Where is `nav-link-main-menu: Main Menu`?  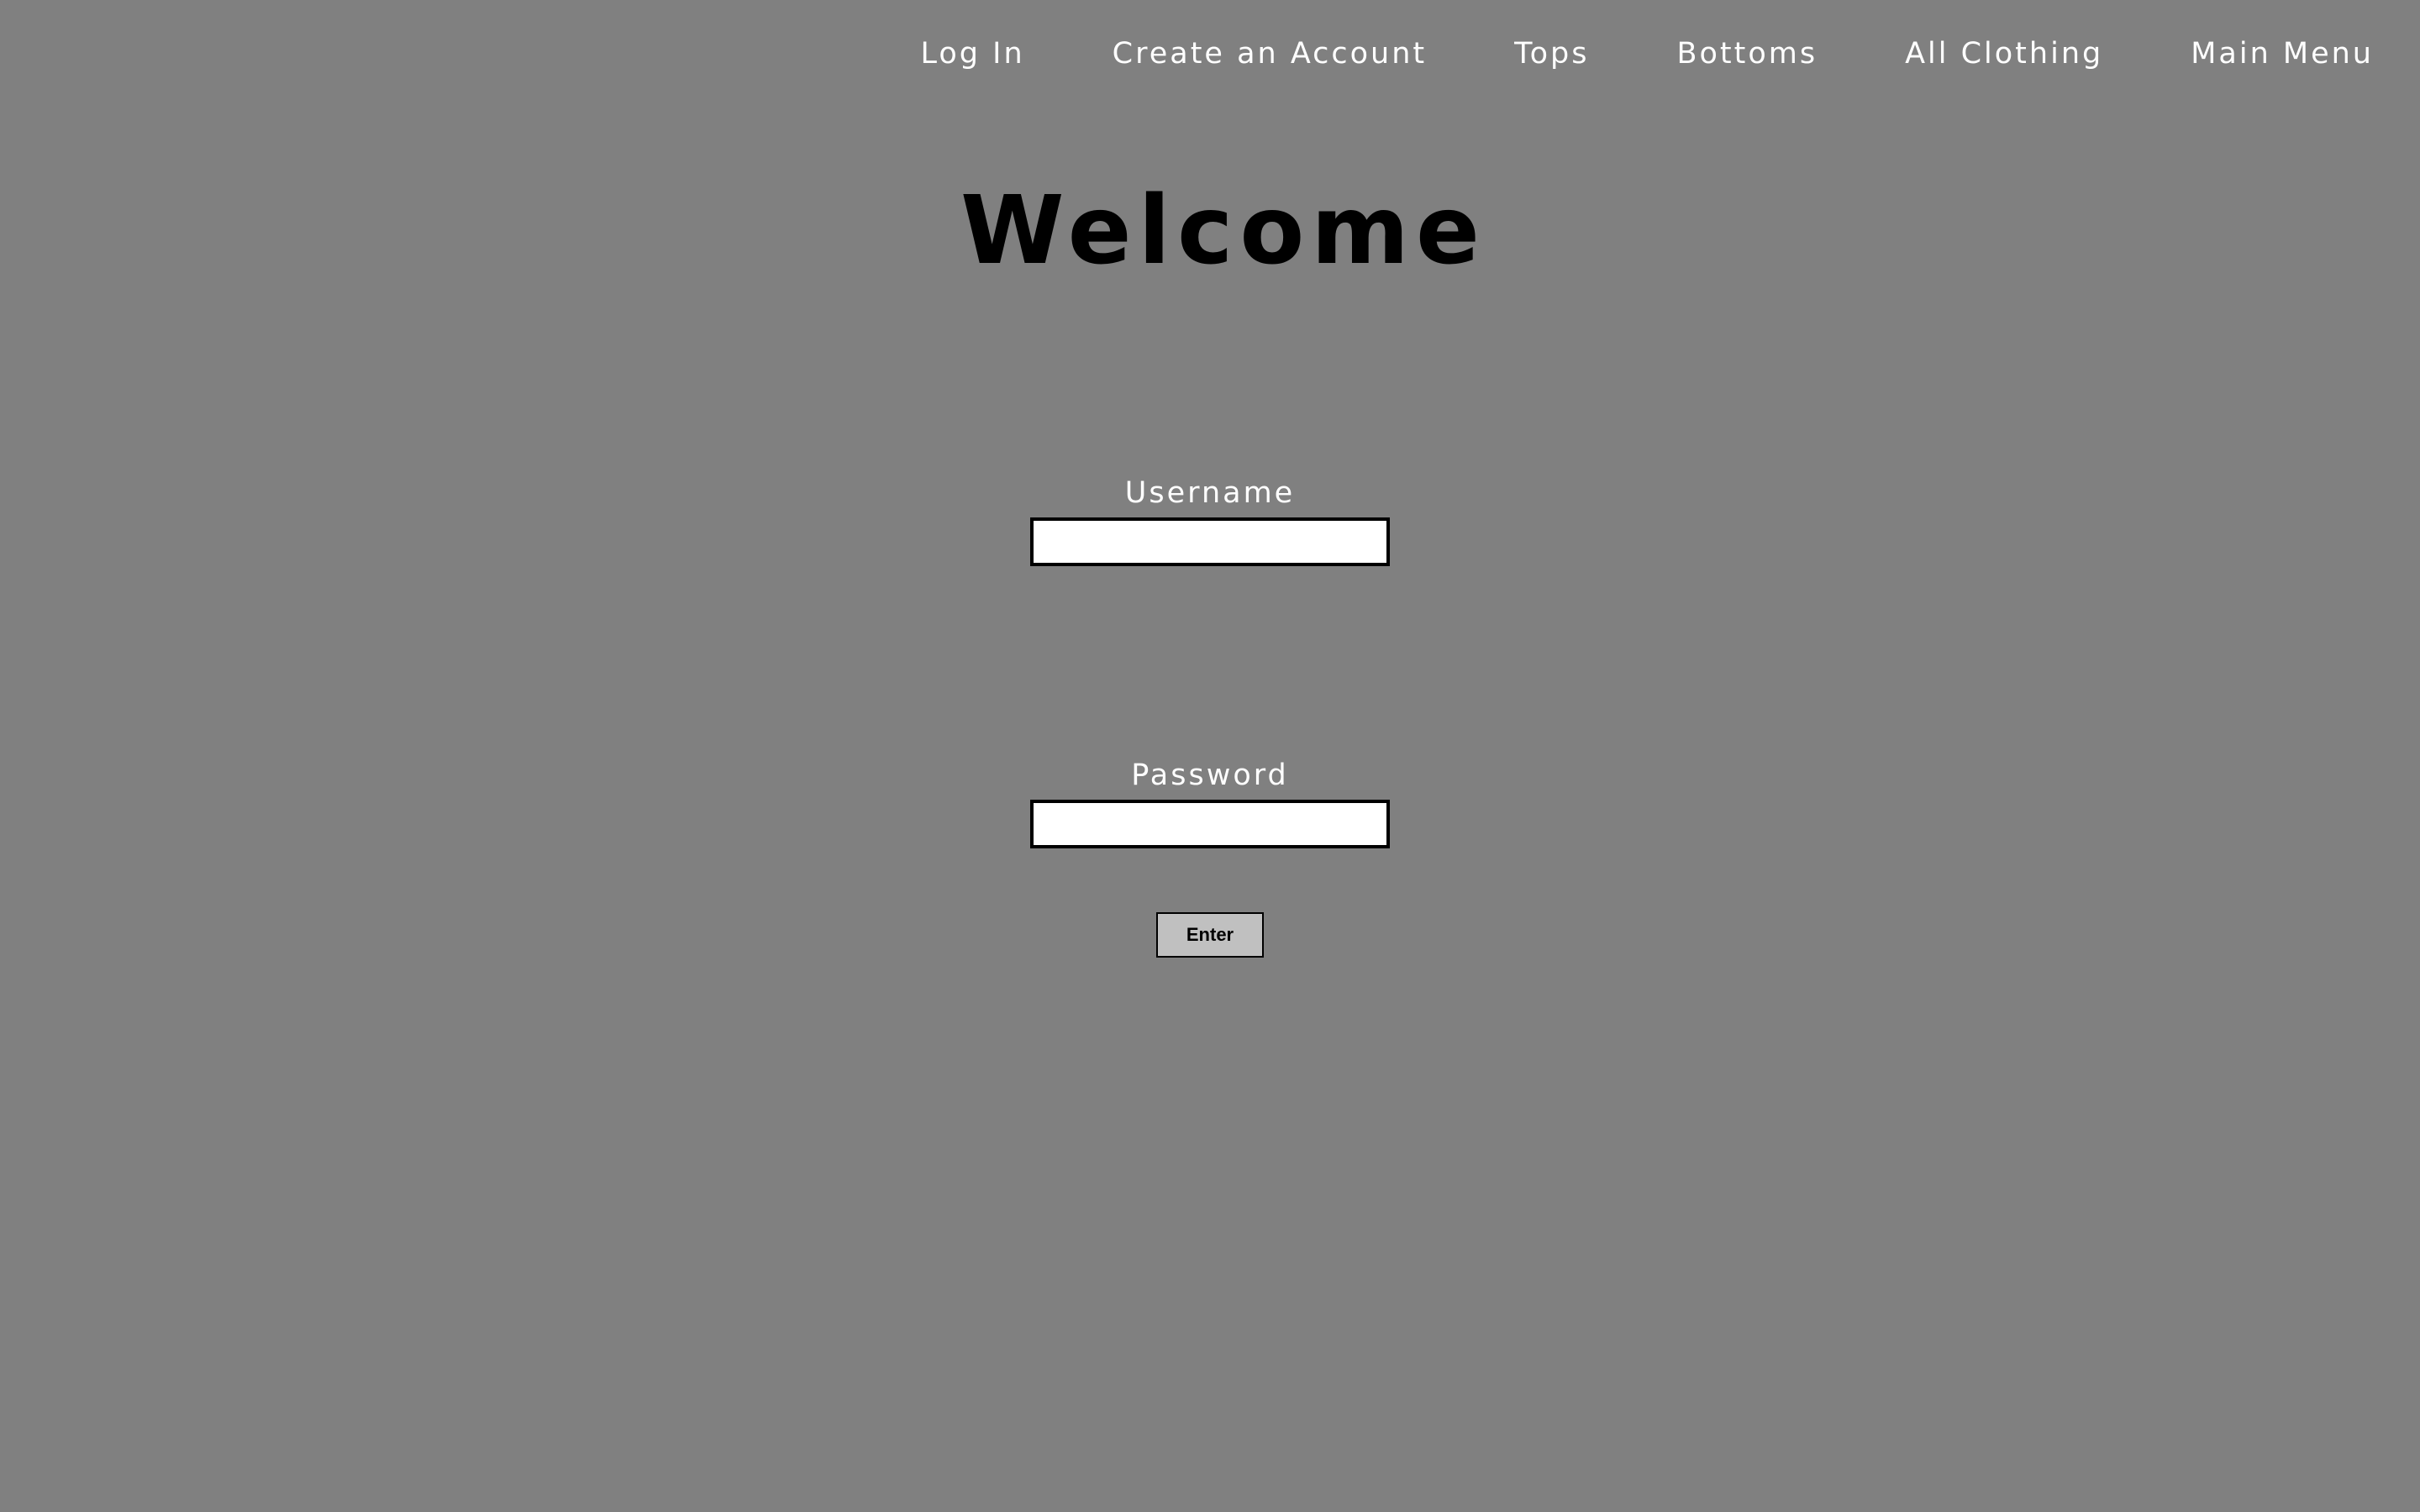
nav-link-main-menu: Main Menu is located at coordinates (2282, 54).